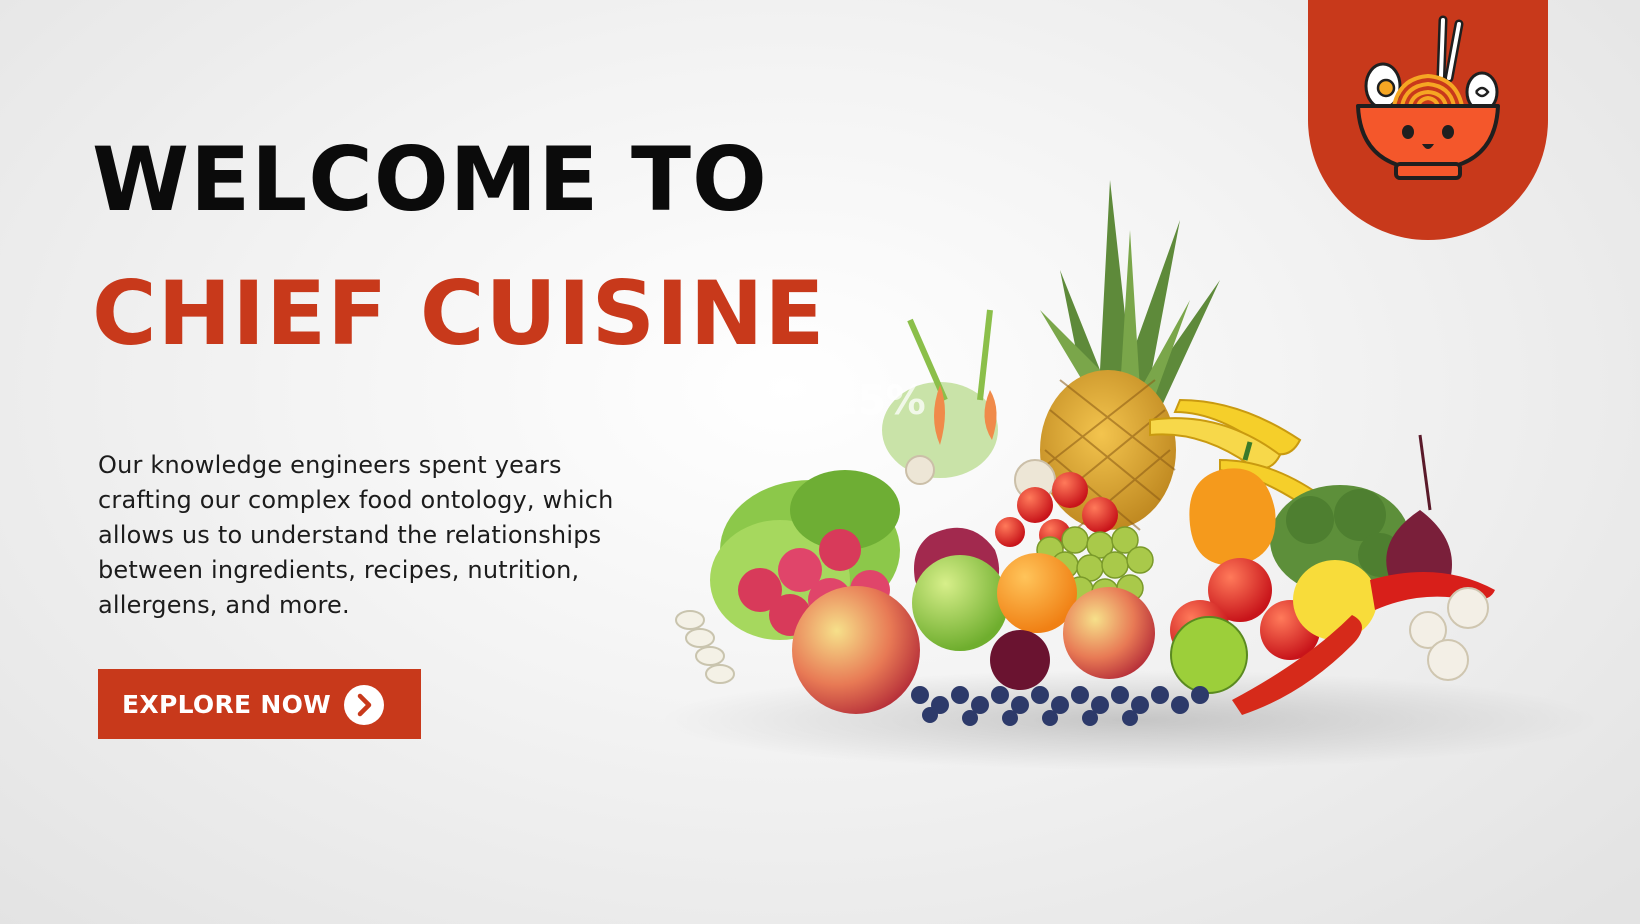  I want to click on plum, so click(1020, 660).